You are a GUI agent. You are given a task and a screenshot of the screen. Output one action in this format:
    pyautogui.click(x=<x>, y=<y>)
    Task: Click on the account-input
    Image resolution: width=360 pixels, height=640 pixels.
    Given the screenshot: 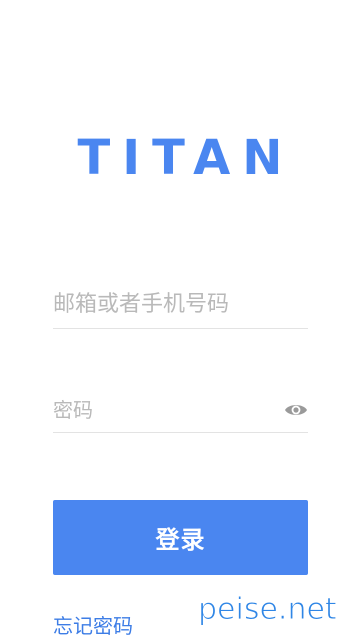 What is the action you would take?
    pyautogui.click(x=180, y=304)
    